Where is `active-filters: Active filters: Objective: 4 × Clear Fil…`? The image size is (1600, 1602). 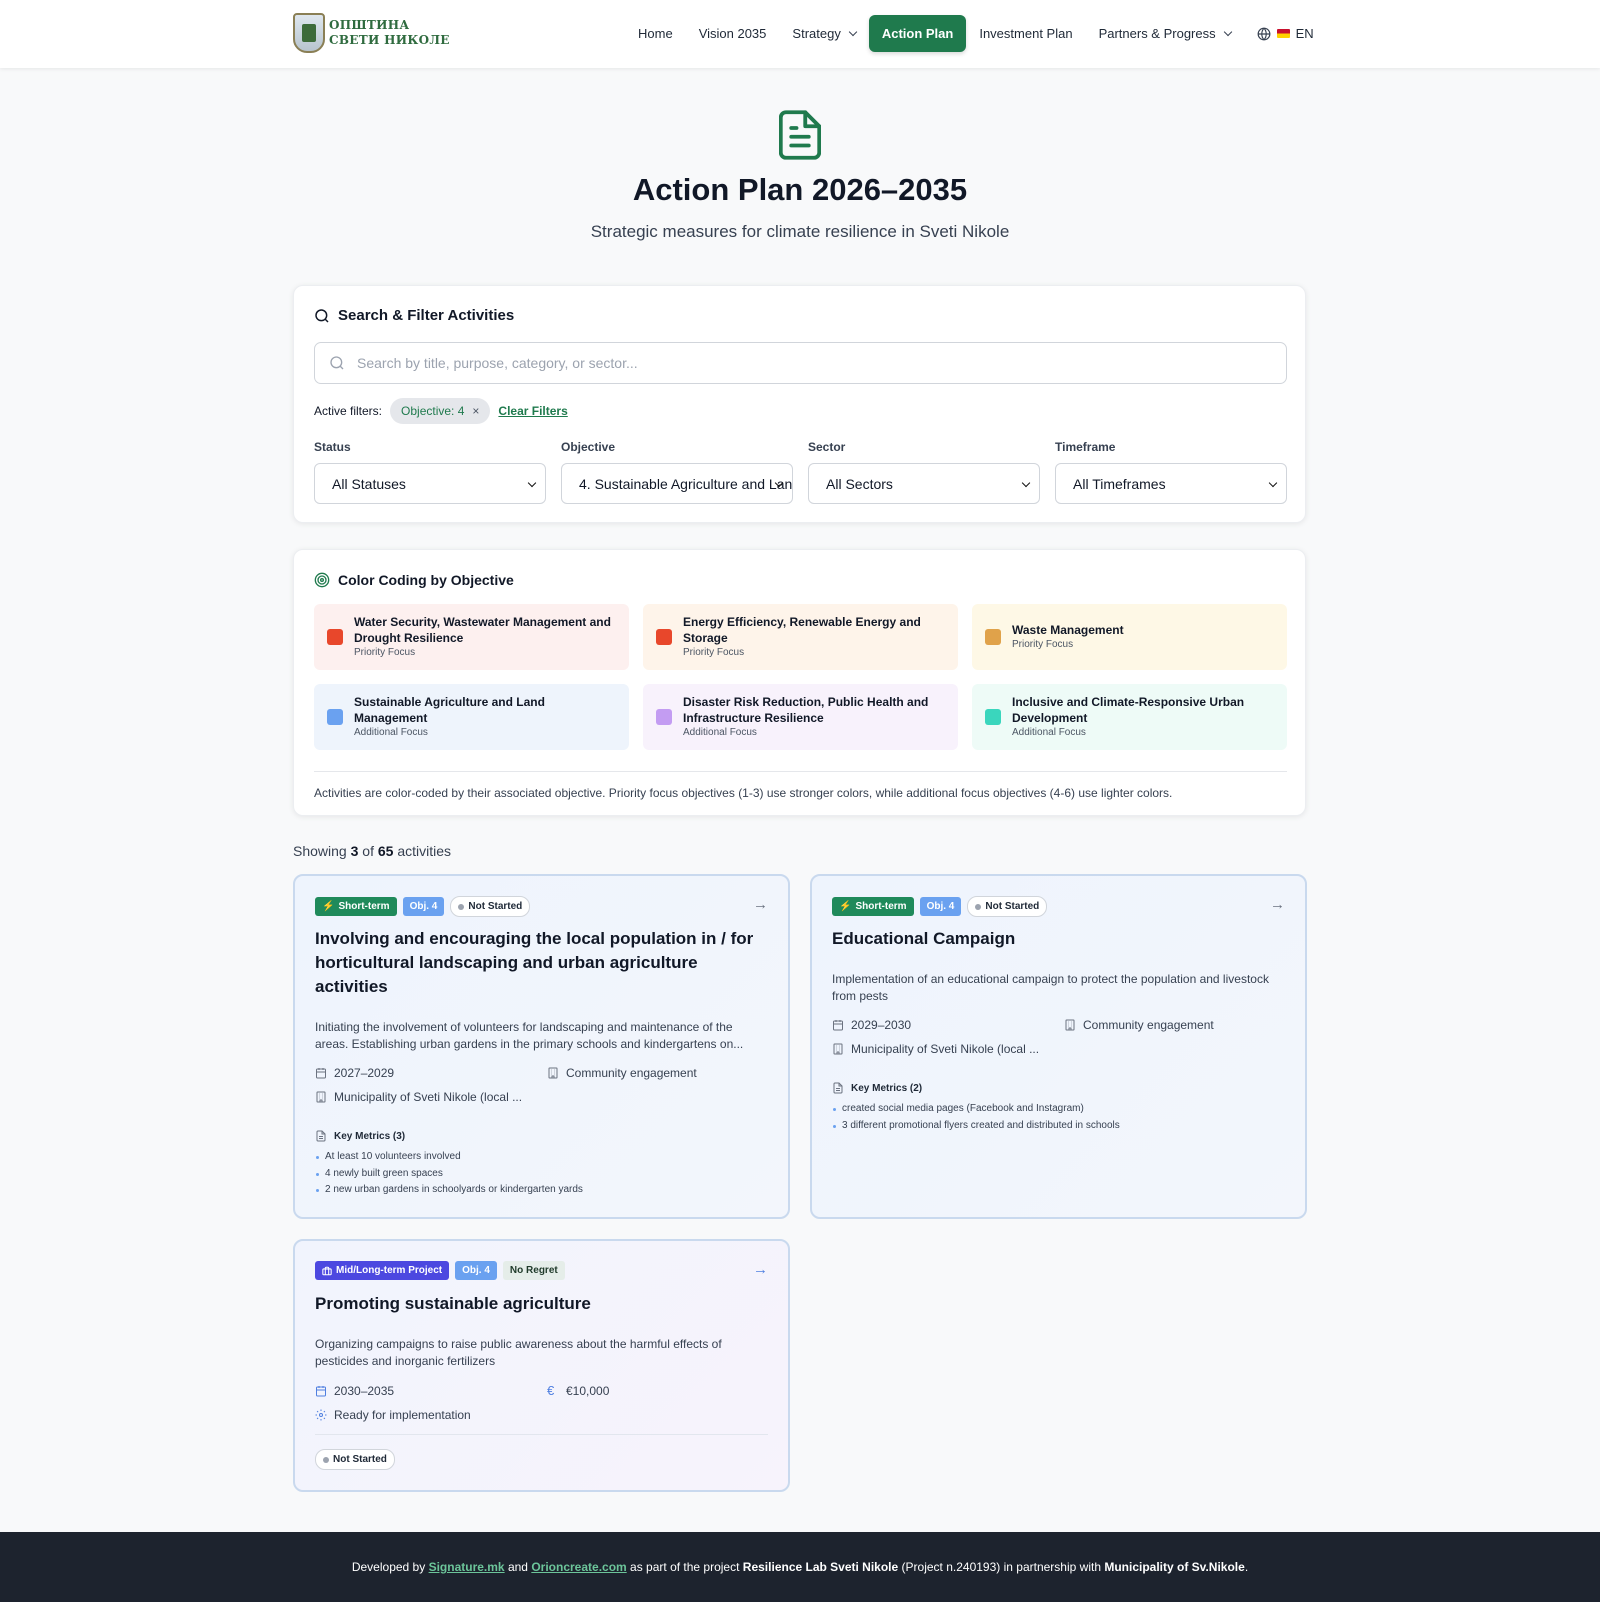
active-filters: Active filters: Objective: 4 × Clear Fil… is located at coordinates (441, 411).